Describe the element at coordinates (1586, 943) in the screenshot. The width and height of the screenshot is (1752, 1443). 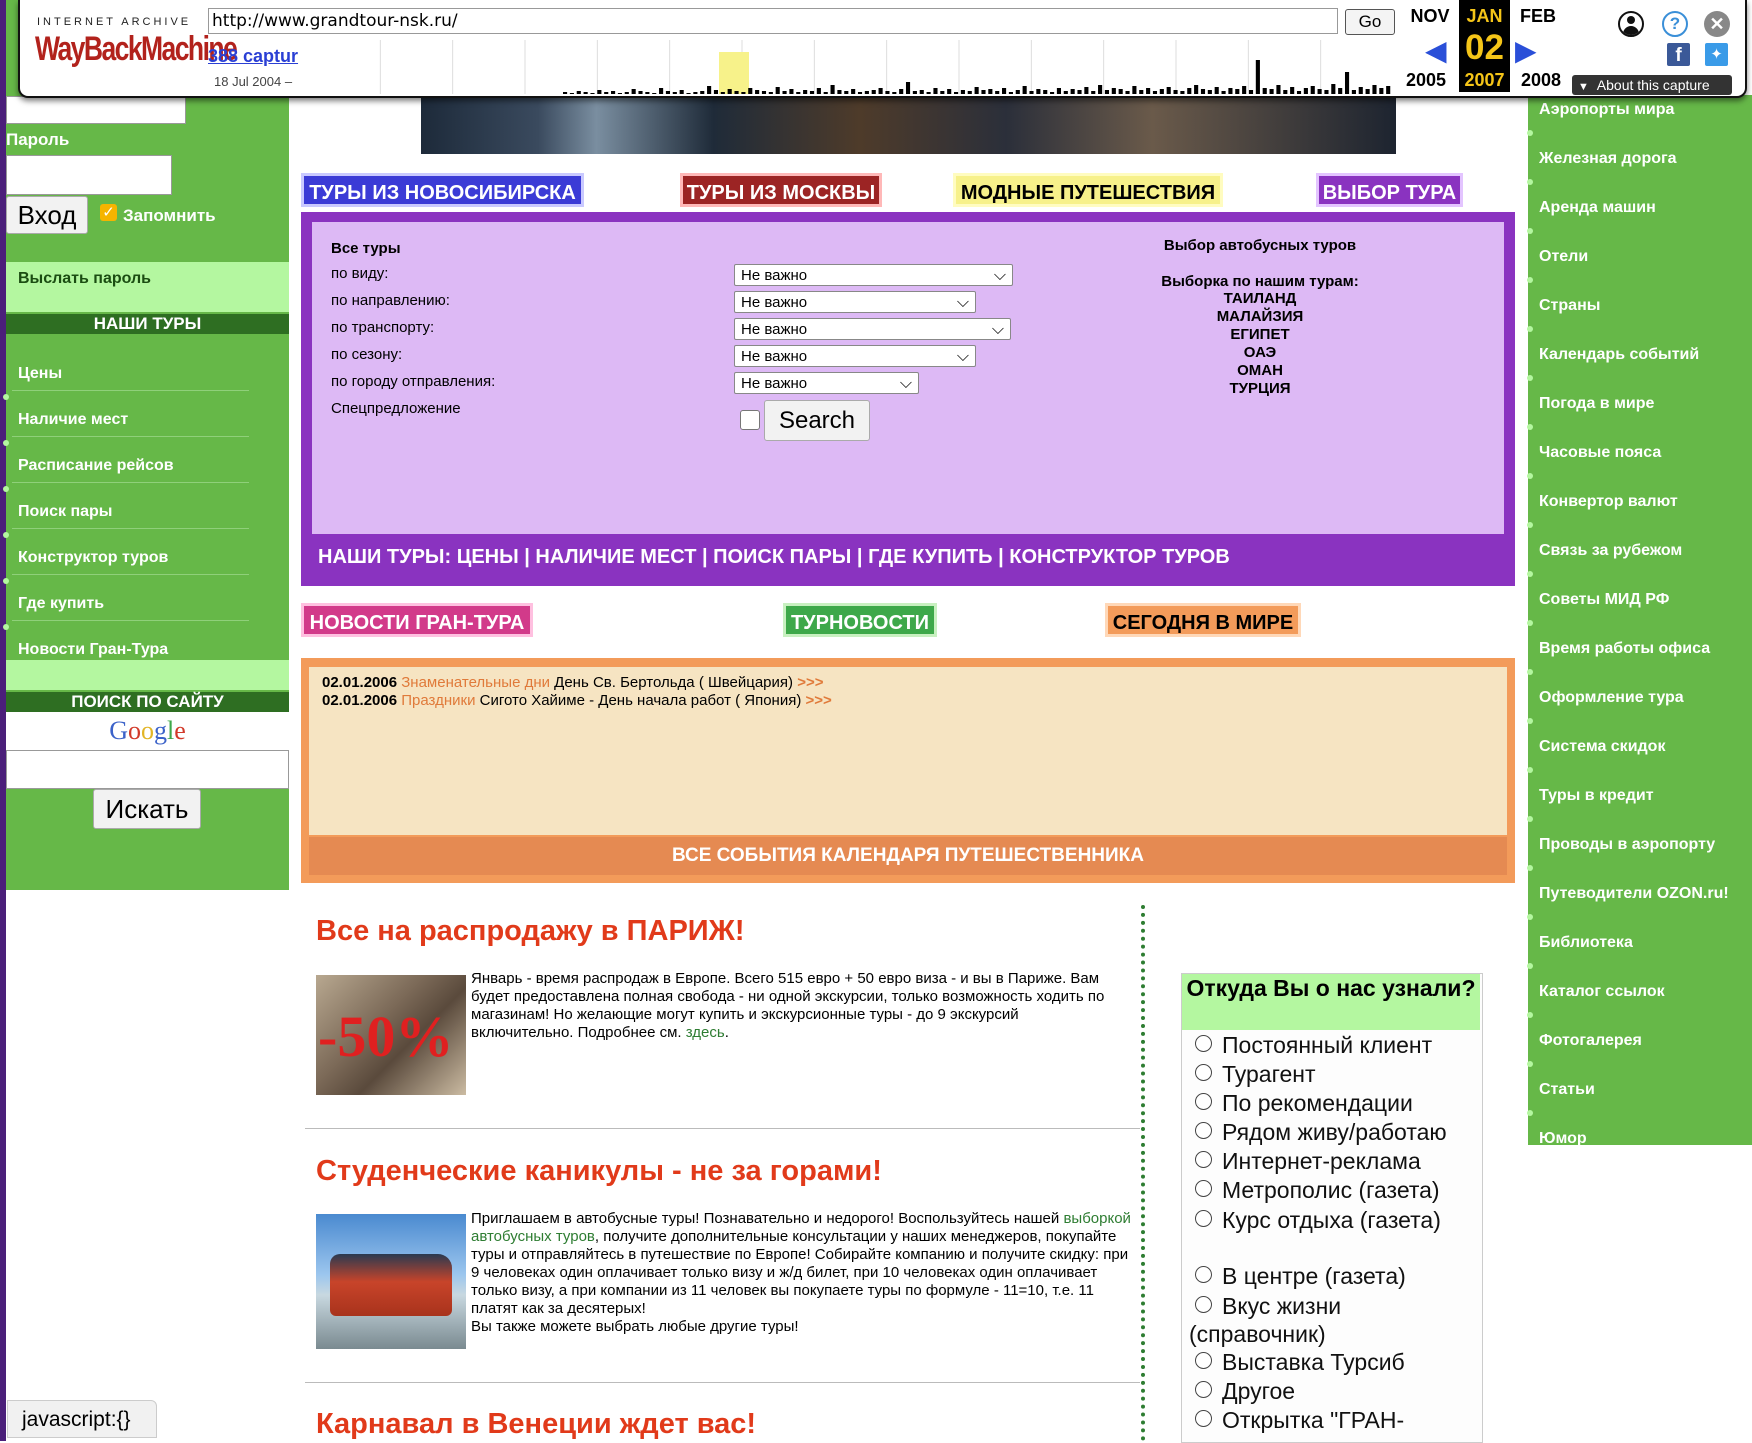
I see `right-link-library: Библиотека` at that location.